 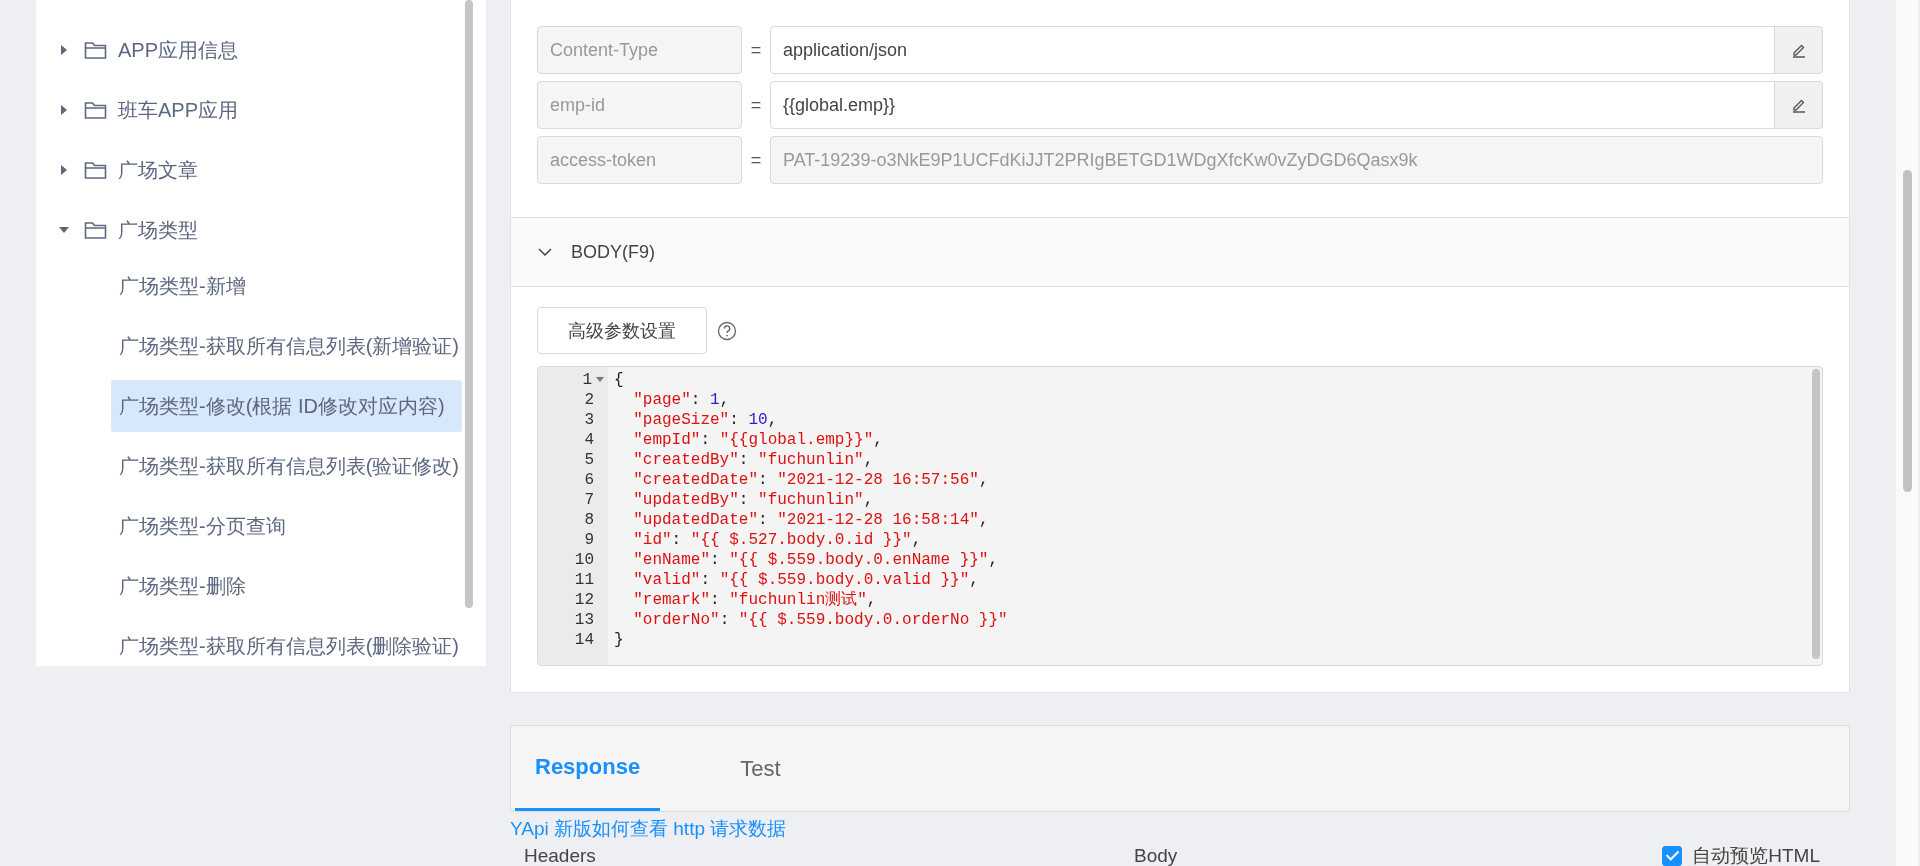 I want to click on folder-item: 班车APP应用, so click(x=256, y=110).